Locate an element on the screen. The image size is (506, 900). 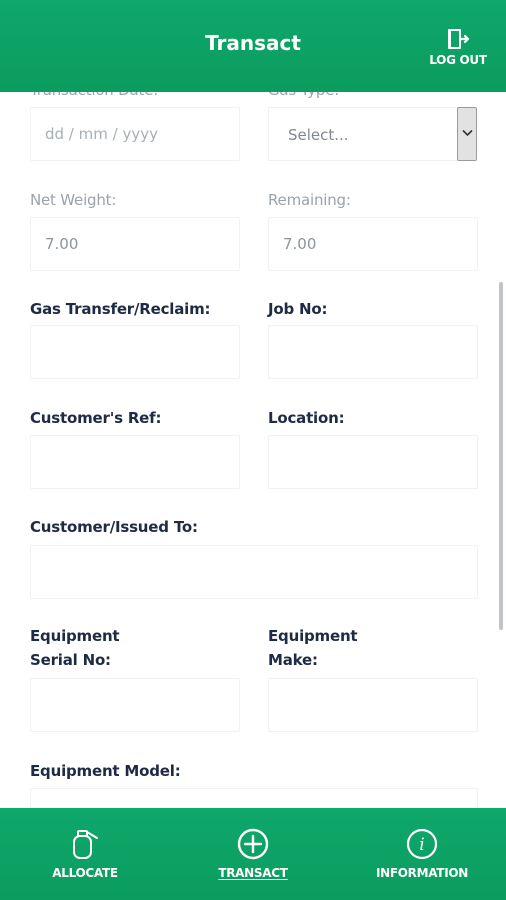
customer-ref-input is located at coordinates (135, 462).